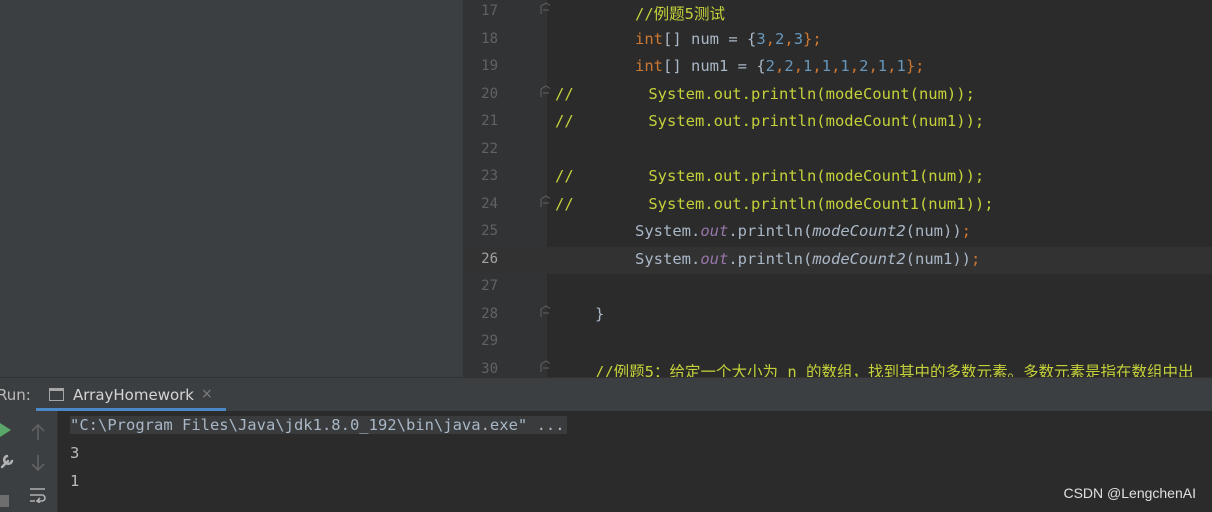 The height and width of the screenshot is (512, 1212). Describe the element at coordinates (6, 430) in the screenshot. I see `run-play-icon` at that location.